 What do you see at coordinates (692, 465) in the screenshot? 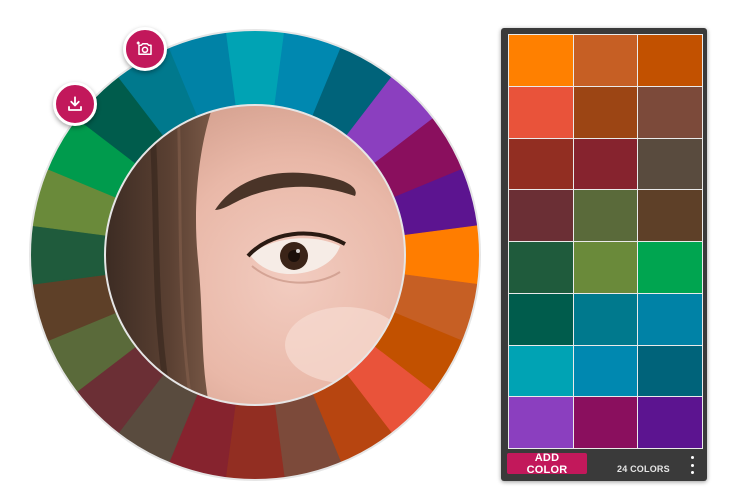
I see `more-vert-icon` at bounding box center [692, 465].